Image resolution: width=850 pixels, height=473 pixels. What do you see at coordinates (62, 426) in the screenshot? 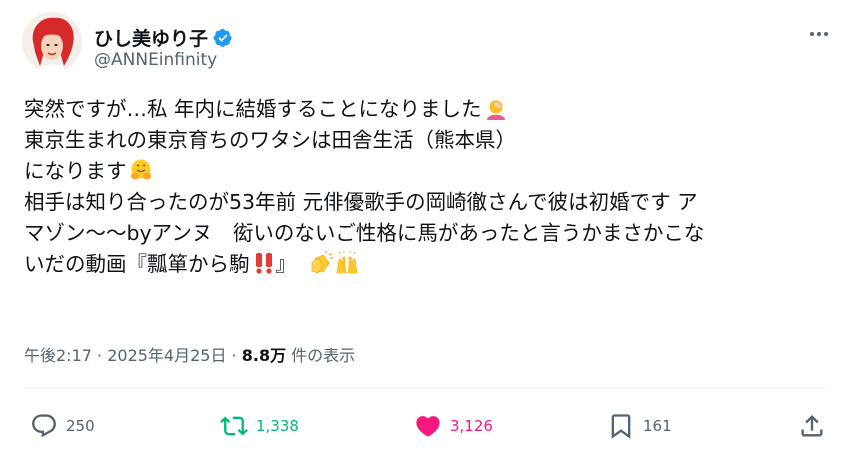
I see `reply-button: 250` at bounding box center [62, 426].